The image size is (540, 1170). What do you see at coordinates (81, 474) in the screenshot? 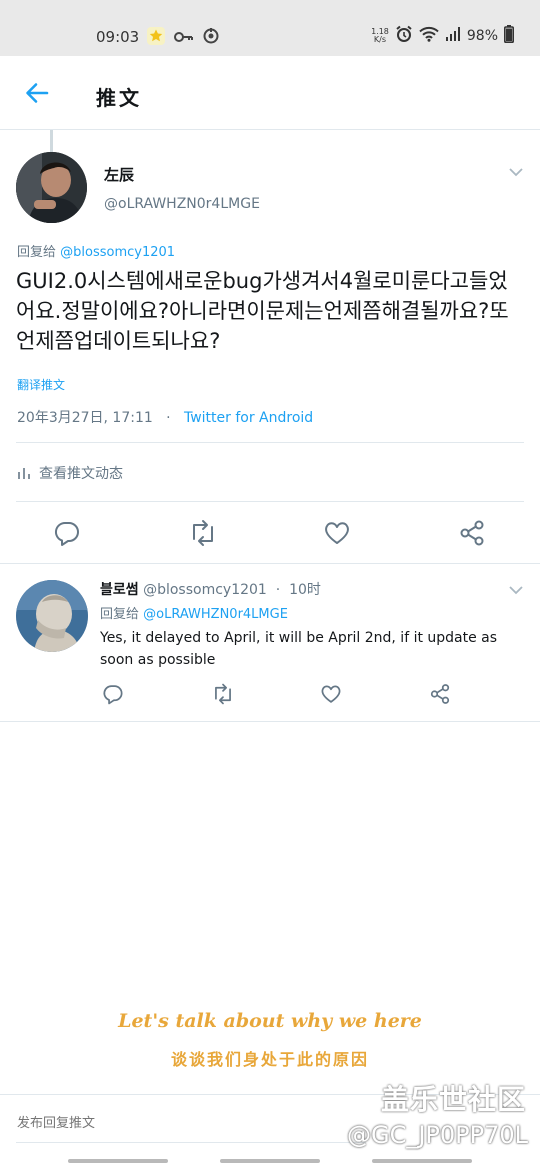
I see `activity-label: 查看推文动态` at bounding box center [81, 474].